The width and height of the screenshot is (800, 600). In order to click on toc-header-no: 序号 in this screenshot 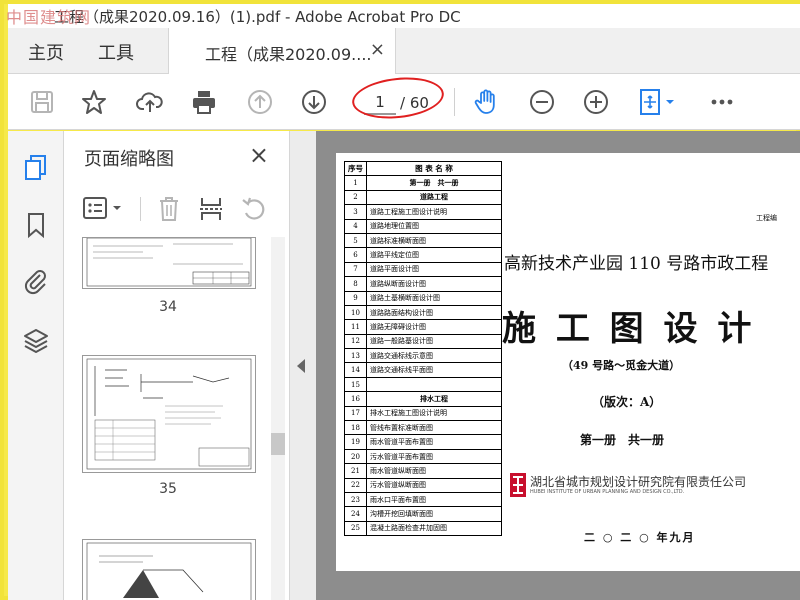, I will do `click(355, 168)`.